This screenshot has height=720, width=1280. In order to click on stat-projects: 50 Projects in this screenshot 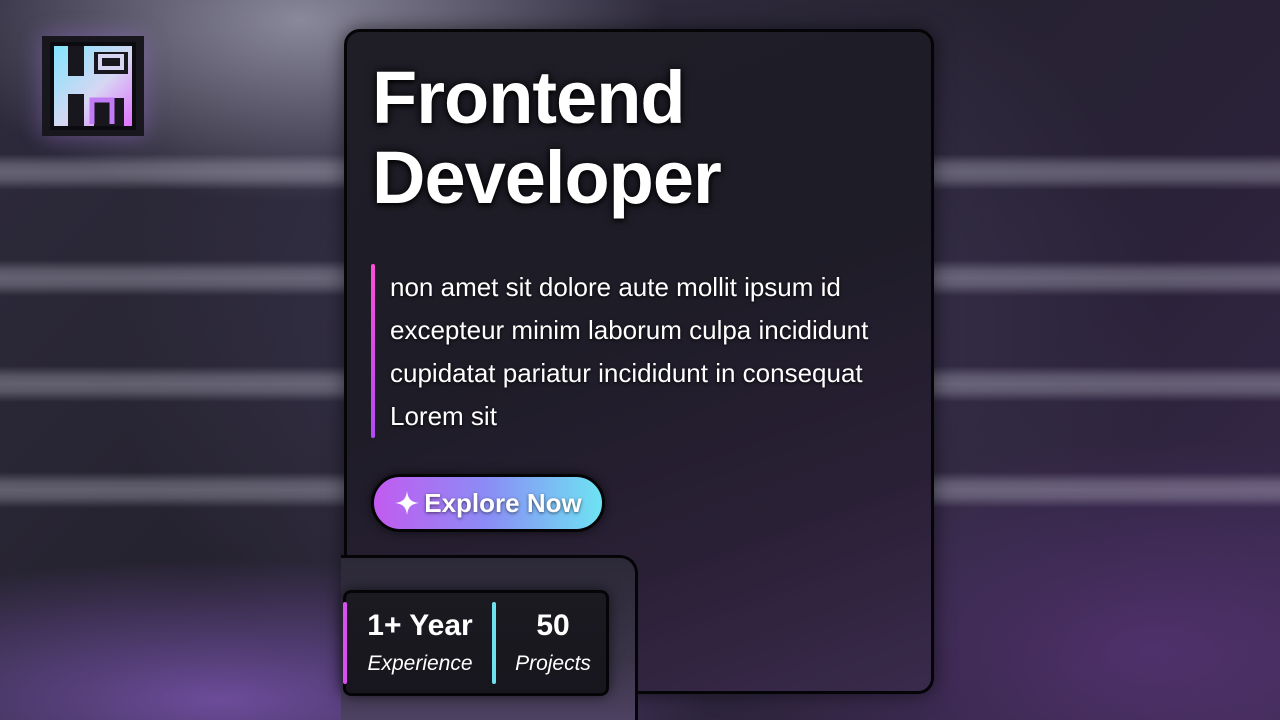, I will do `click(553, 644)`.